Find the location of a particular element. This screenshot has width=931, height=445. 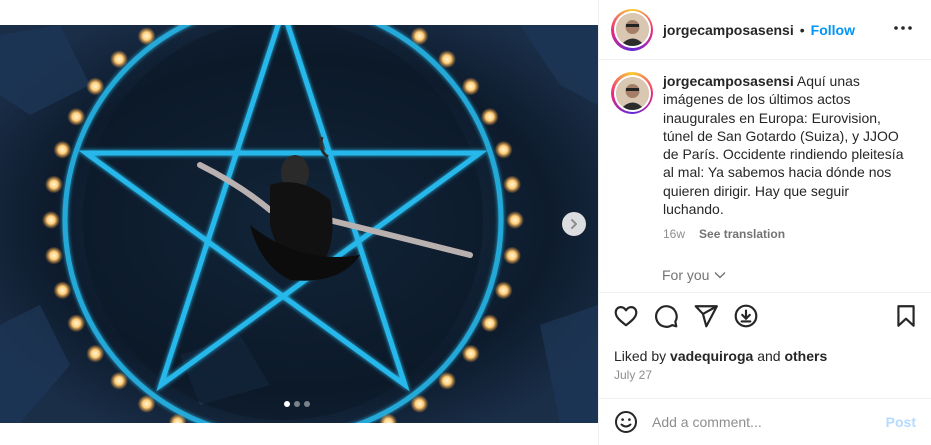

liker-username: vadequiroga is located at coordinates (711, 356).